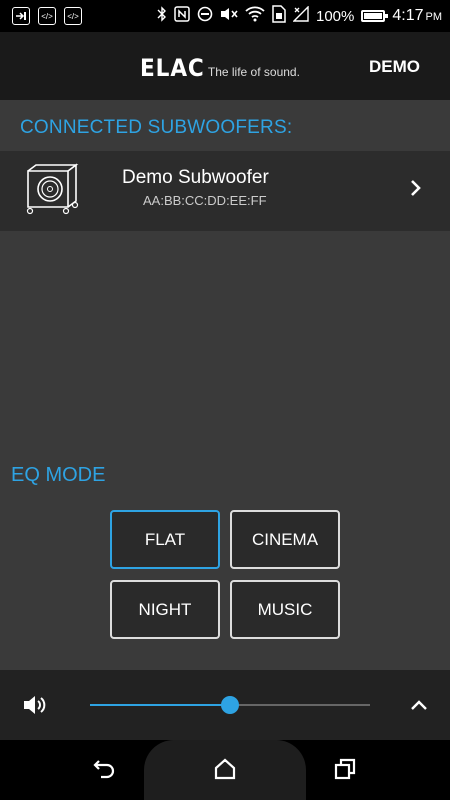 Image resolution: width=450 pixels, height=800 pixels. I want to click on nfc-icon, so click(182, 16).